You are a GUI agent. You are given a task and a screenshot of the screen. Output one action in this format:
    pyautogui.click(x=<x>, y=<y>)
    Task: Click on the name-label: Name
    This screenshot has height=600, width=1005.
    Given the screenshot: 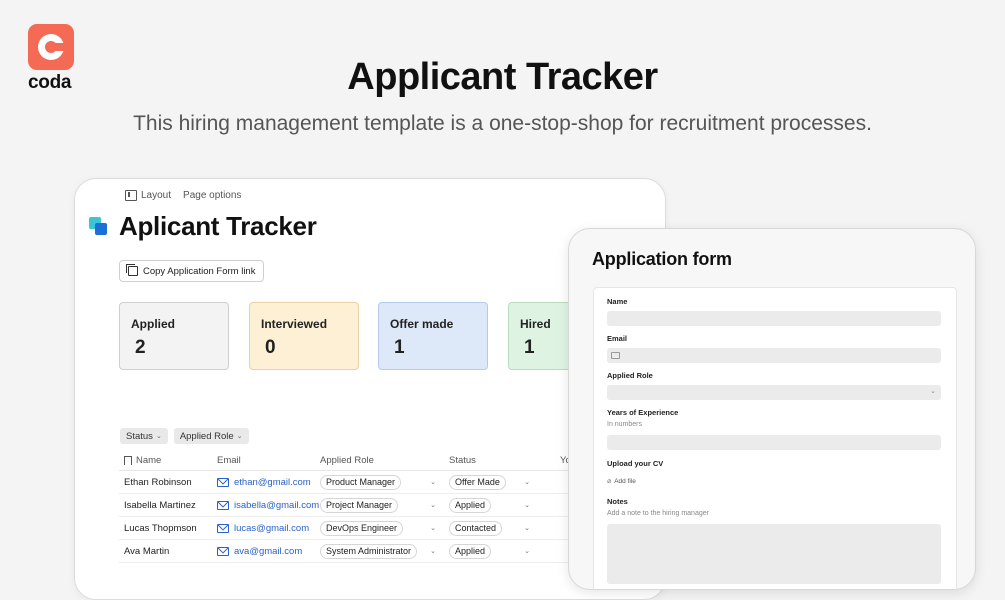 What is the action you would take?
    pyautogui.click(x=617, y=301)
    